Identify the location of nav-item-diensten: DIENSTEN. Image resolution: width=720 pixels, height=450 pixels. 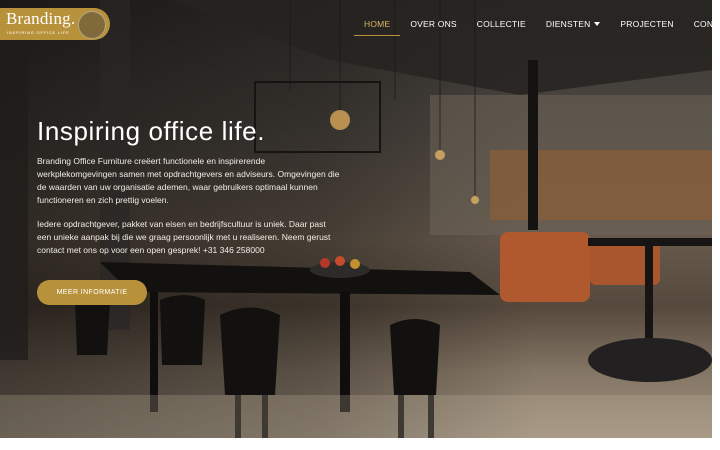
(573, 27).